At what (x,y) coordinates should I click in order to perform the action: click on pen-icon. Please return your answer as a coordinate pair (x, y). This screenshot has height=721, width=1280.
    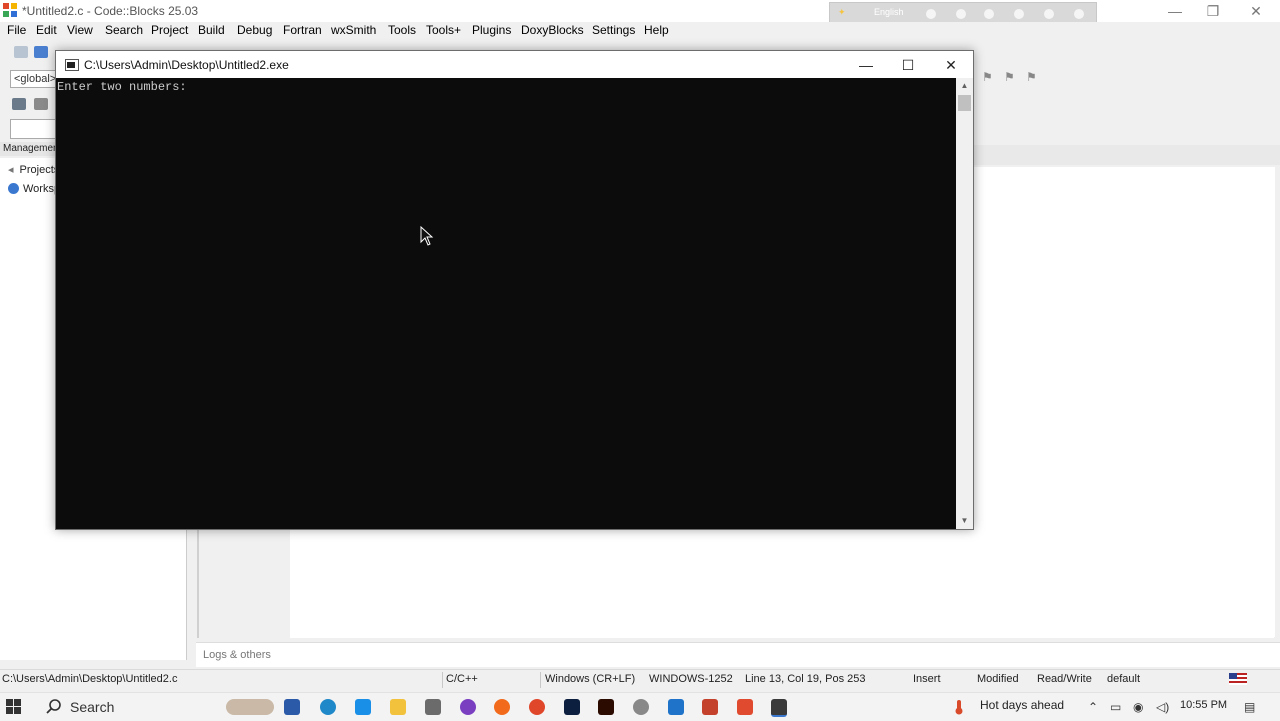
    Looking at the image, I should click on (961, 14).